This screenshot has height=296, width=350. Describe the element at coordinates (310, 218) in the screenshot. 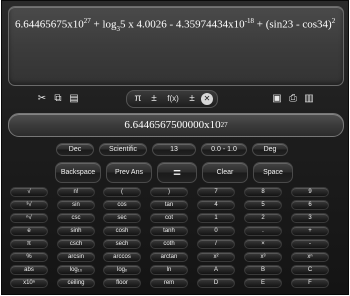

I see `key-button: 3` at that location.